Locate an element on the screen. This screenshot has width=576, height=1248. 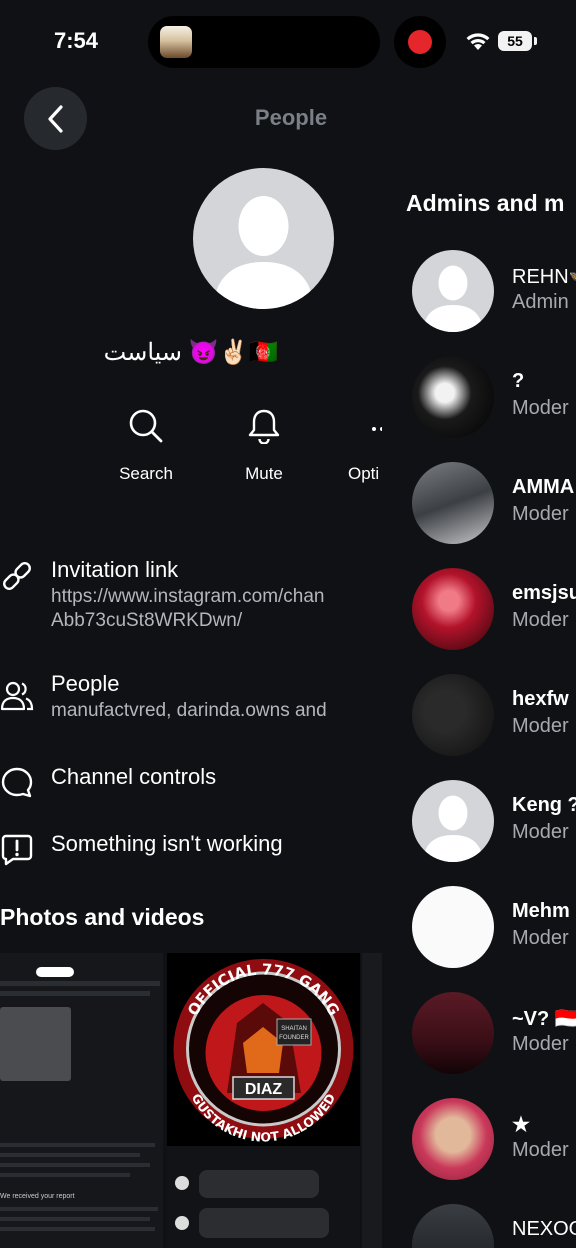
search-action: Search is located at coordinates (146, 442).